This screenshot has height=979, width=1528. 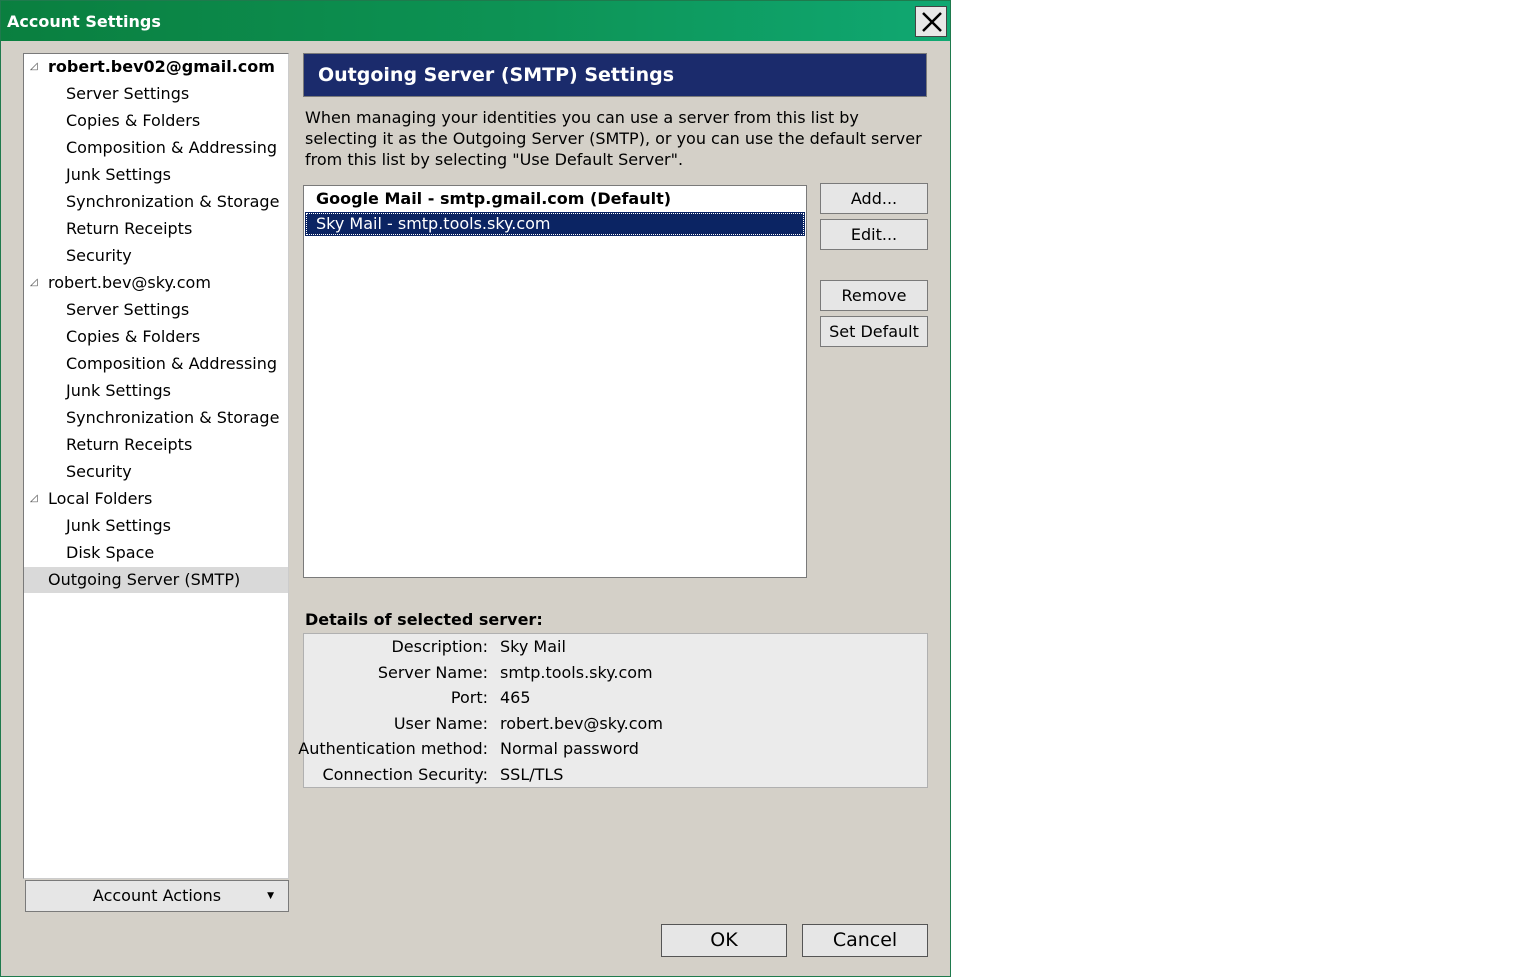 What do you see at coordinates (156, 553) in the screenshot?
I see `tree-sub-item: Disk Space` at bounding box center [156, 553].